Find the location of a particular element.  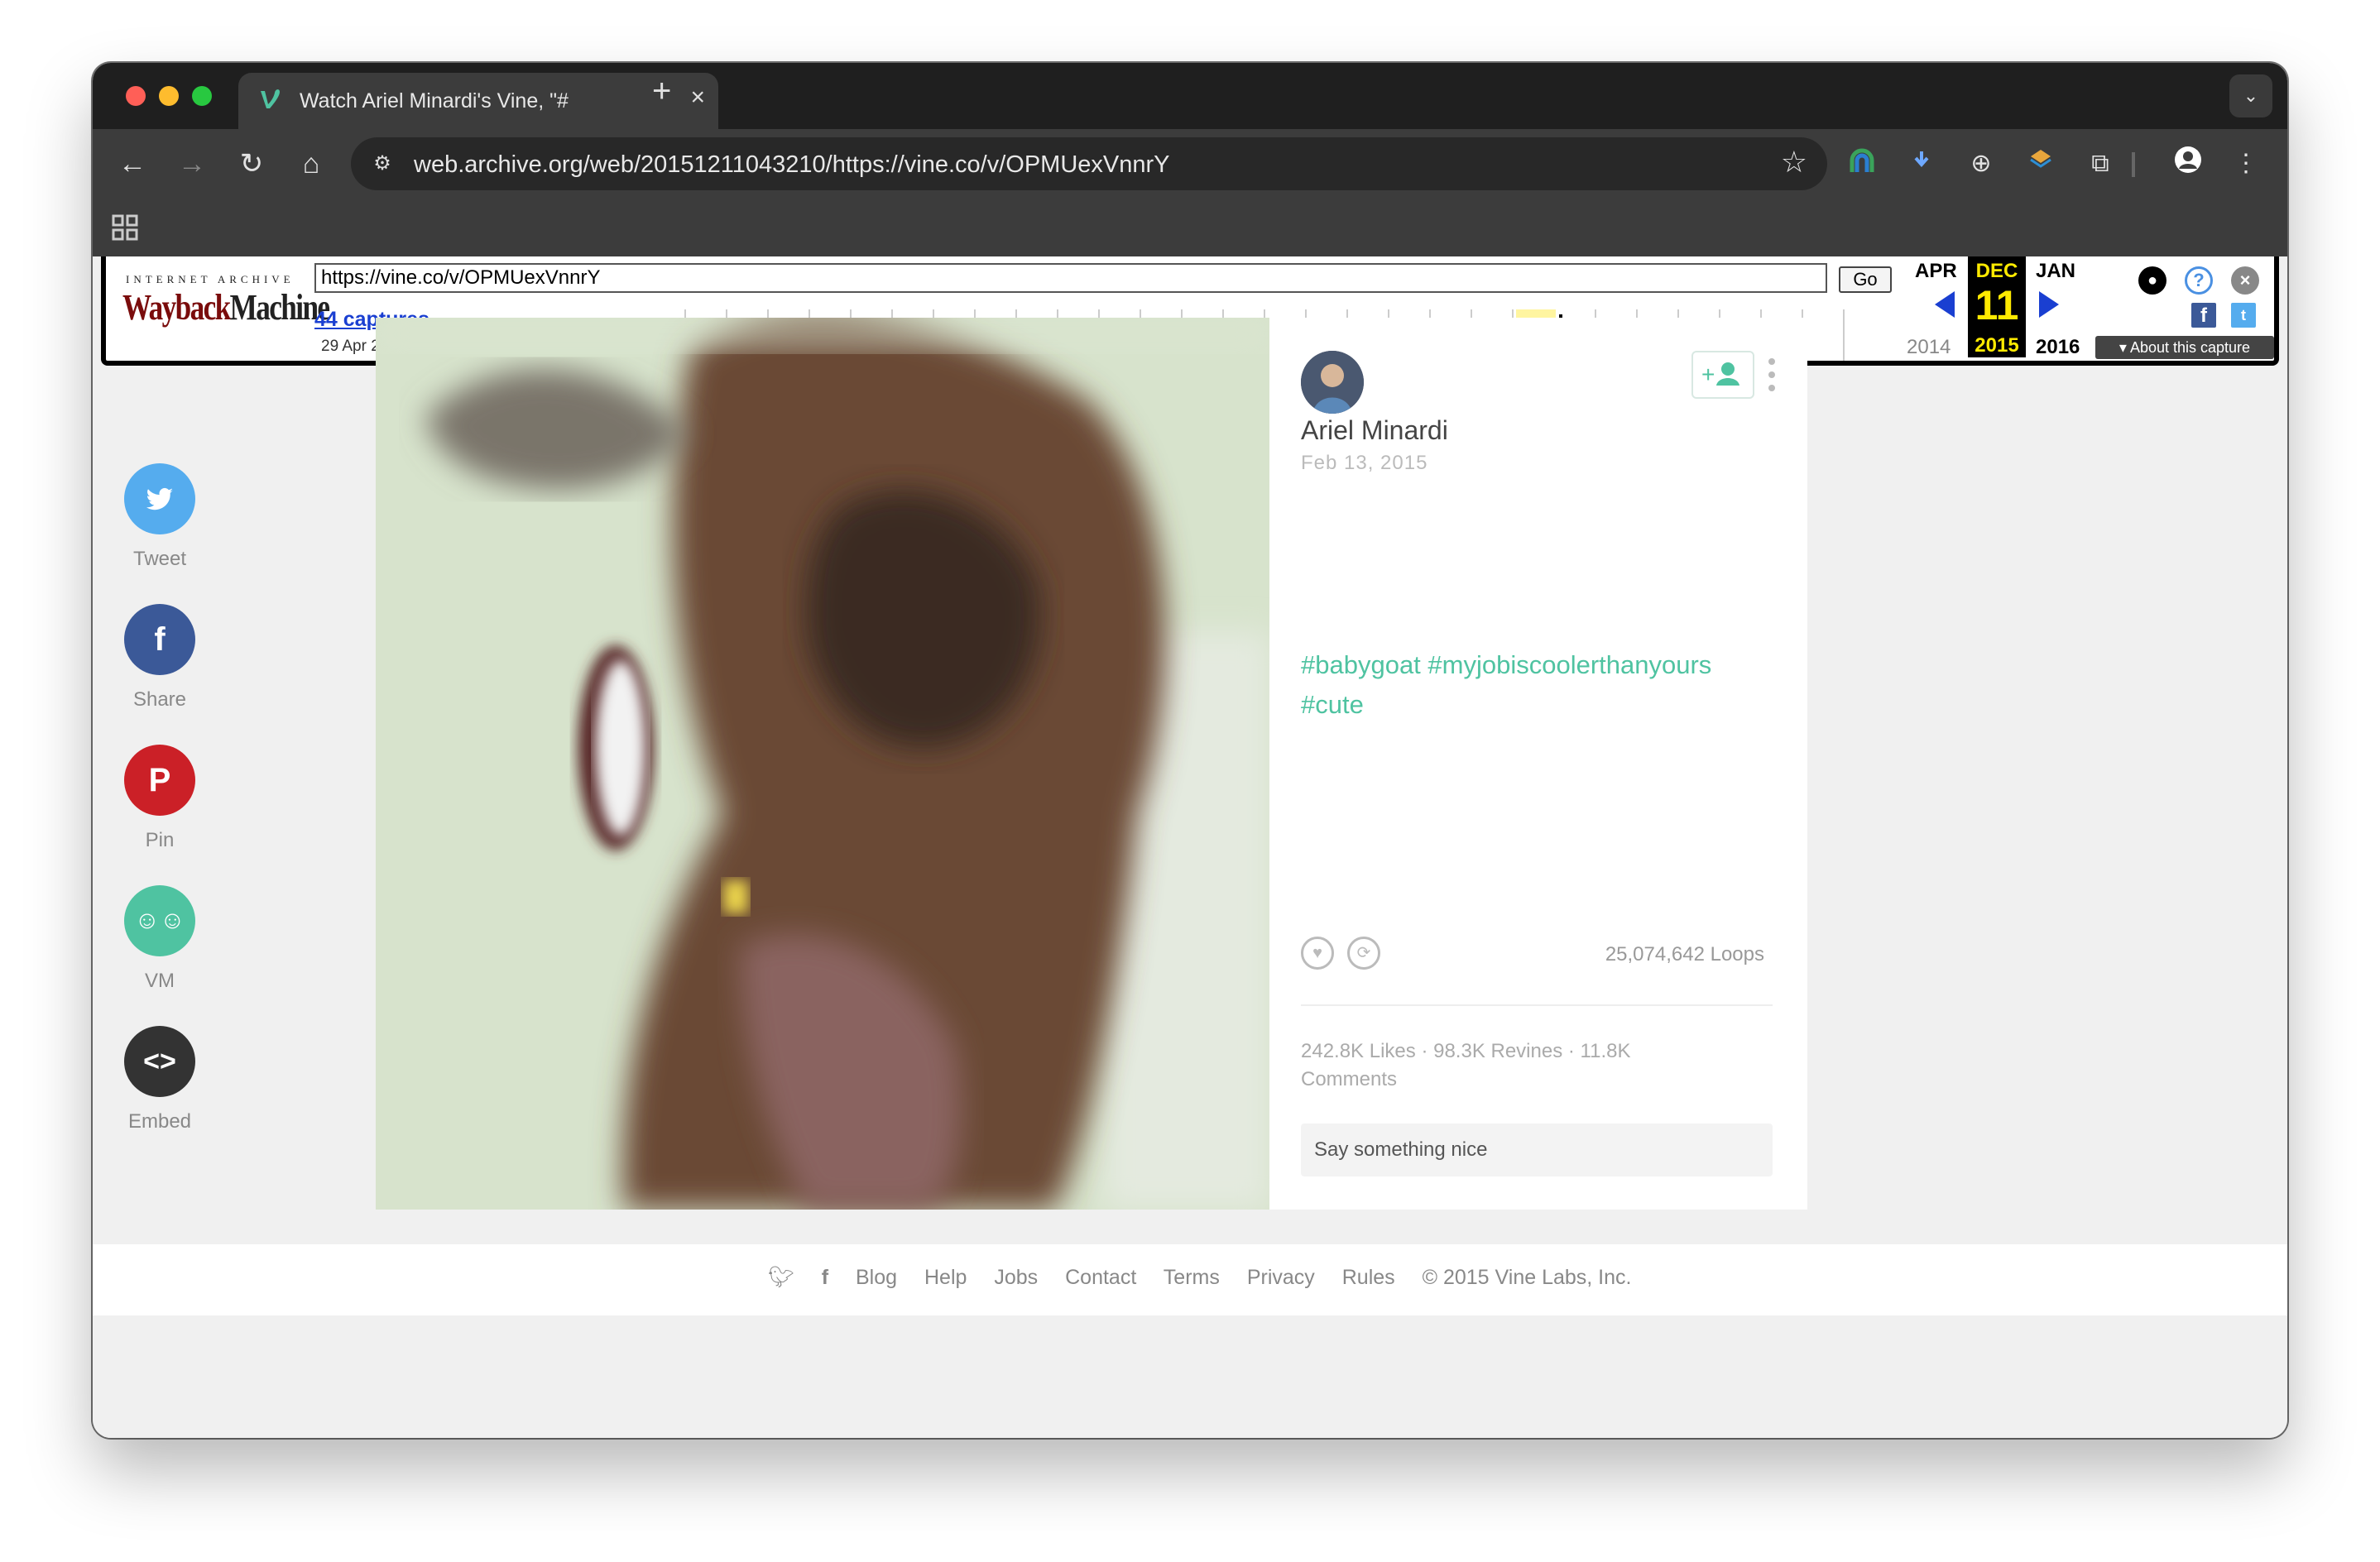

share-label: Share is located at coordinates (159, 699).